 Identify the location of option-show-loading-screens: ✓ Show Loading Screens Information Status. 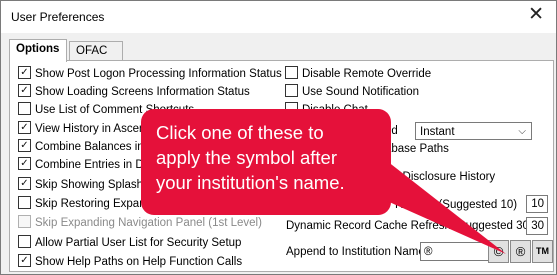
(134, 92).